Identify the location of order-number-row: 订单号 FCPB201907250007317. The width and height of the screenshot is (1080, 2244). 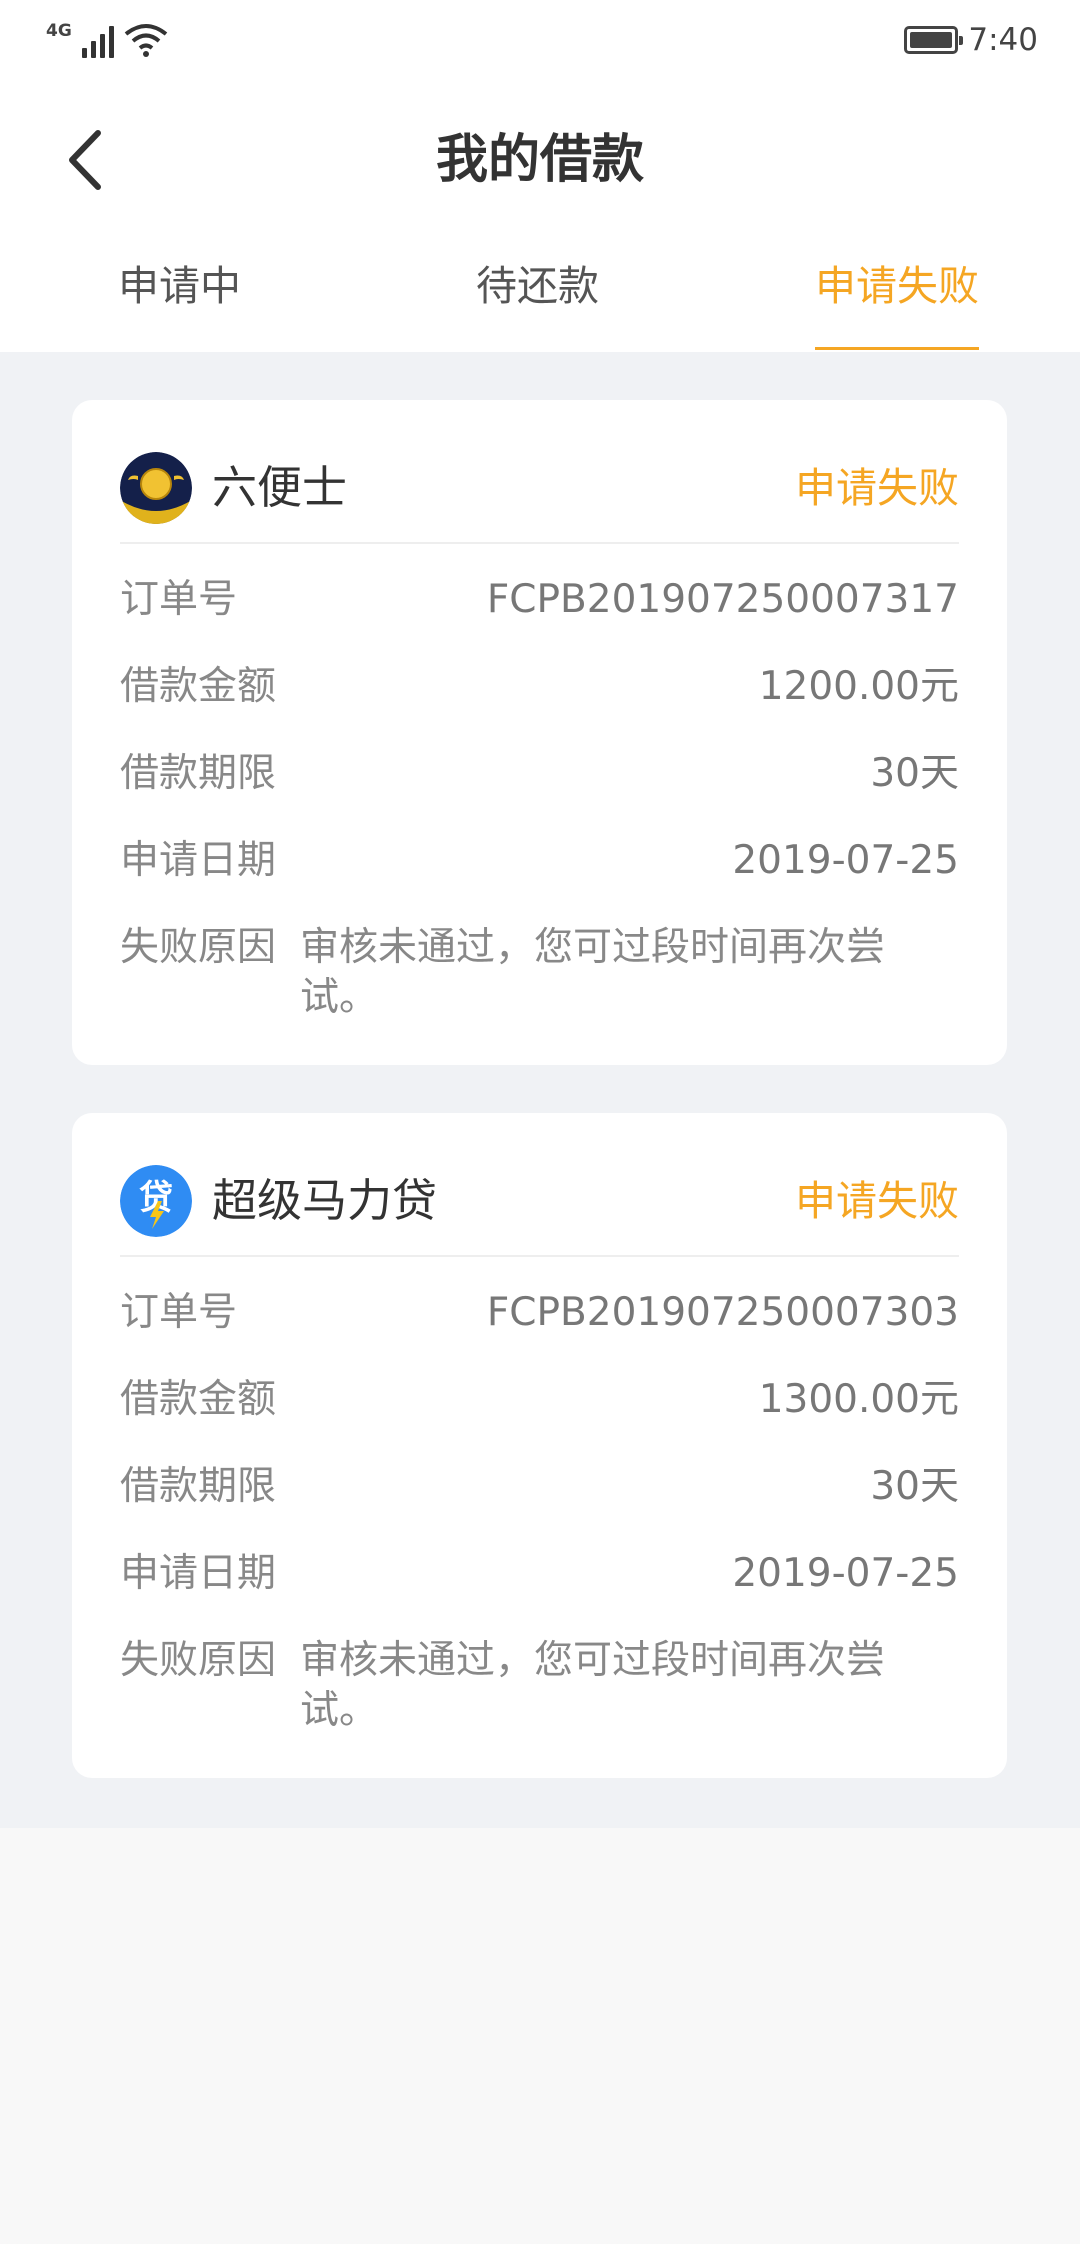
(539, 600).